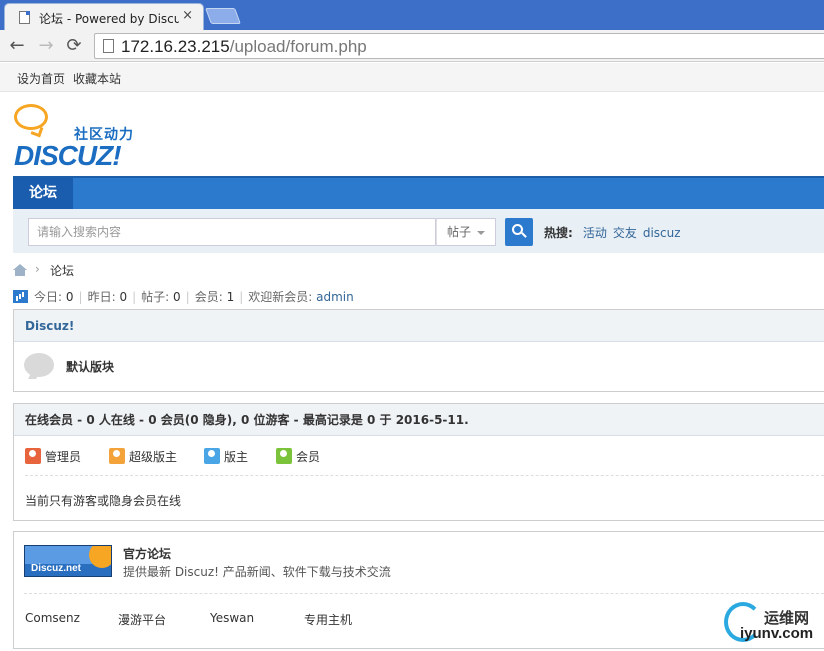  What do you see at coordinates (612, 232) in the screenshot?
I see `hot-search: 热搜: 活动 交友 discuz` at bounding box center [612, 232].